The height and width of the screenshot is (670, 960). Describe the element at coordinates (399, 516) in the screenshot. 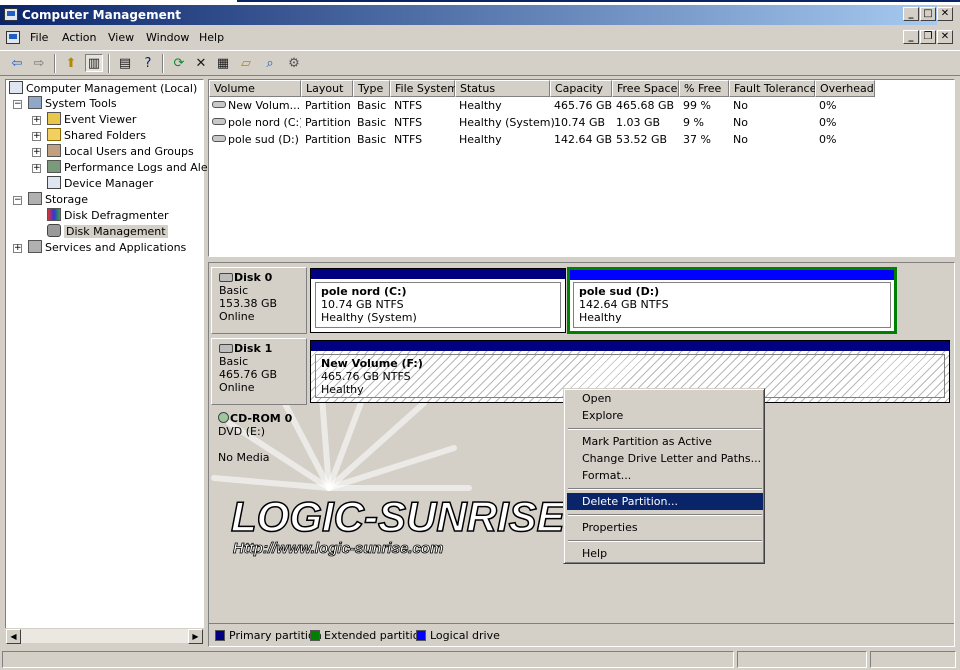

I see `watermark-brand: LOGIC-SUNRISE` at that location.